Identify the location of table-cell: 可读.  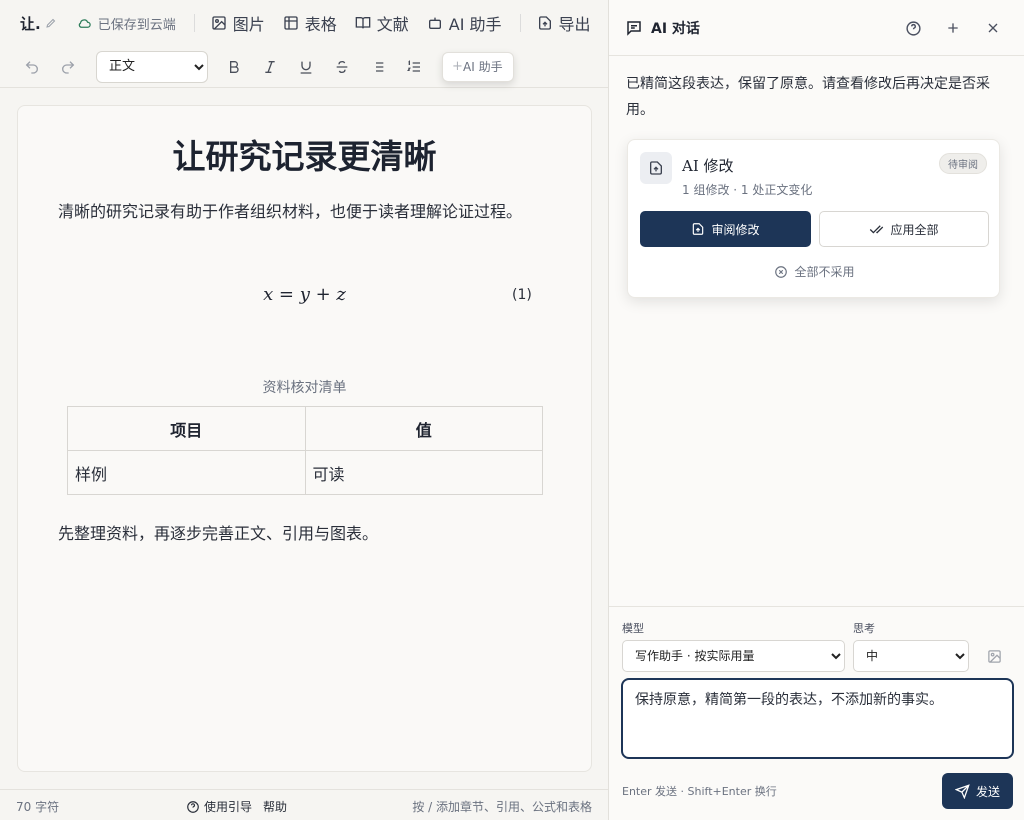
(423, 472).